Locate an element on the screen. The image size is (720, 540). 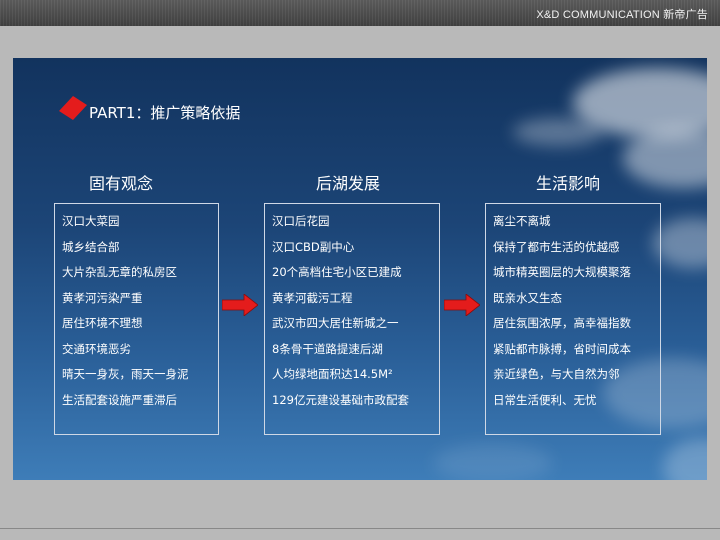
column-heading-life-impact: 生活影响 is located at coordinates (568, 183).